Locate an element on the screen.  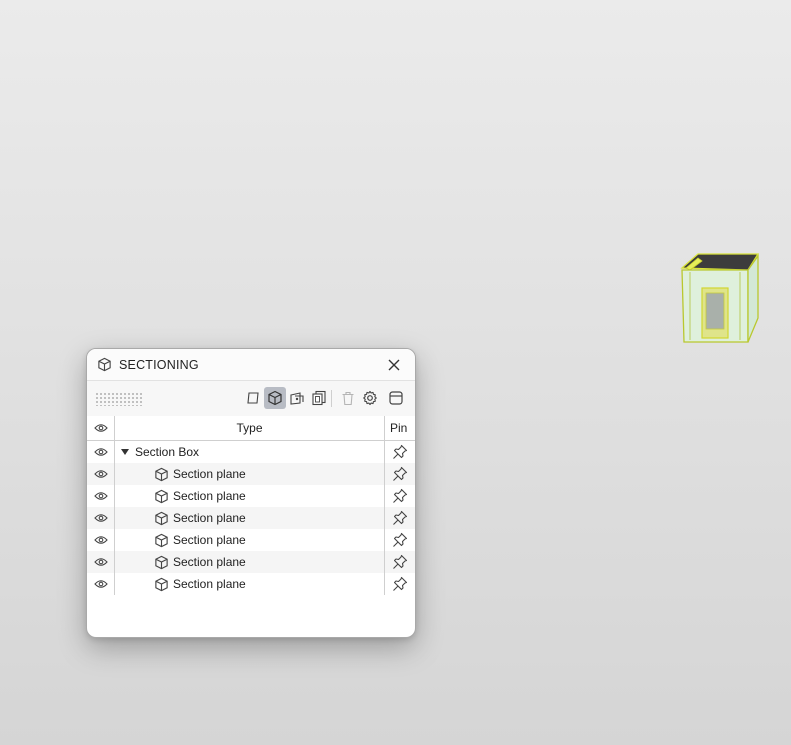
pin-column-header: Pin is located at coordinates (400, 428).